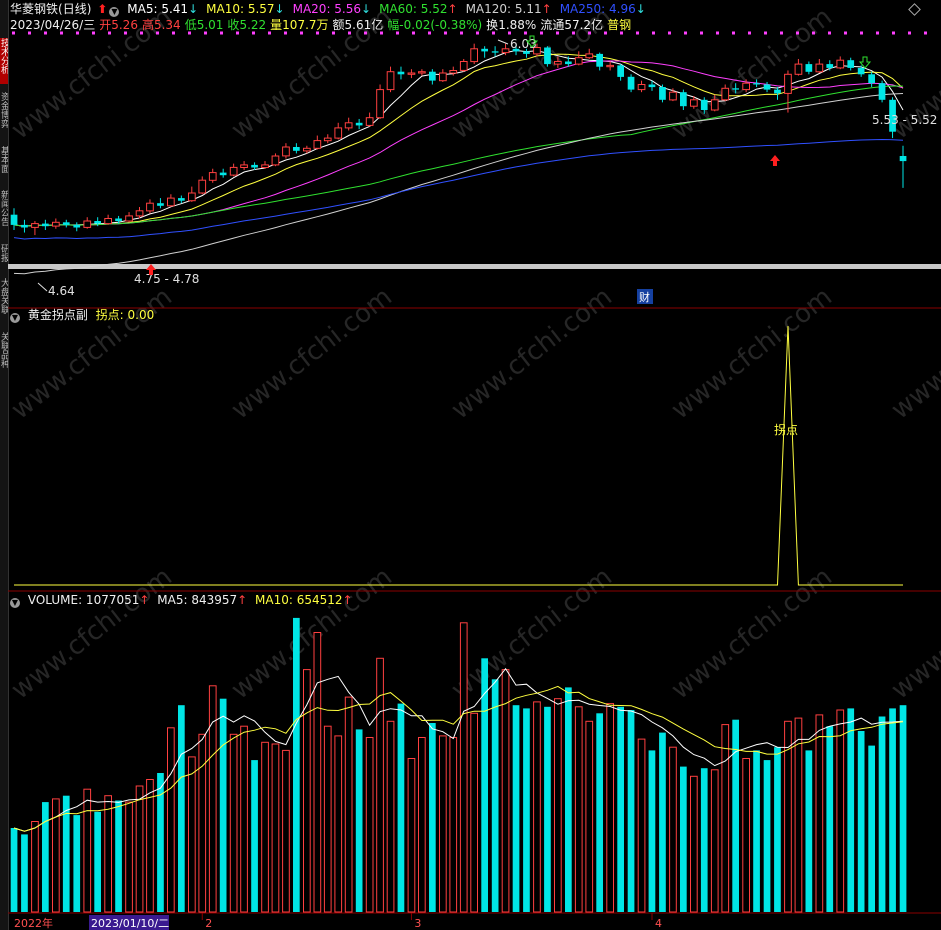 Image resolution: width=941 pixels, height=930 pixels. I want to click on open-label: 开, so click(105, 25).